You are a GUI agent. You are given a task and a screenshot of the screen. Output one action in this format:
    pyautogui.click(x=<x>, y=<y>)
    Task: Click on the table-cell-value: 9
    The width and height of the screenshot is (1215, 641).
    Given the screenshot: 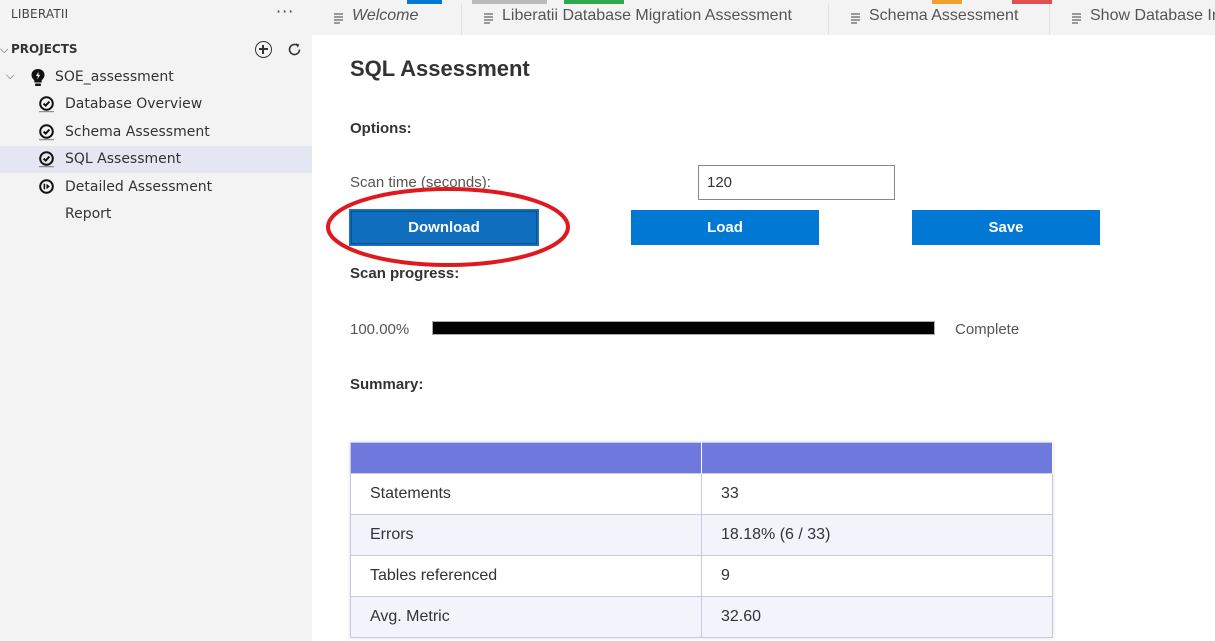 What is the action you would take?
    pyautogui.click(x=877, y=576)
    